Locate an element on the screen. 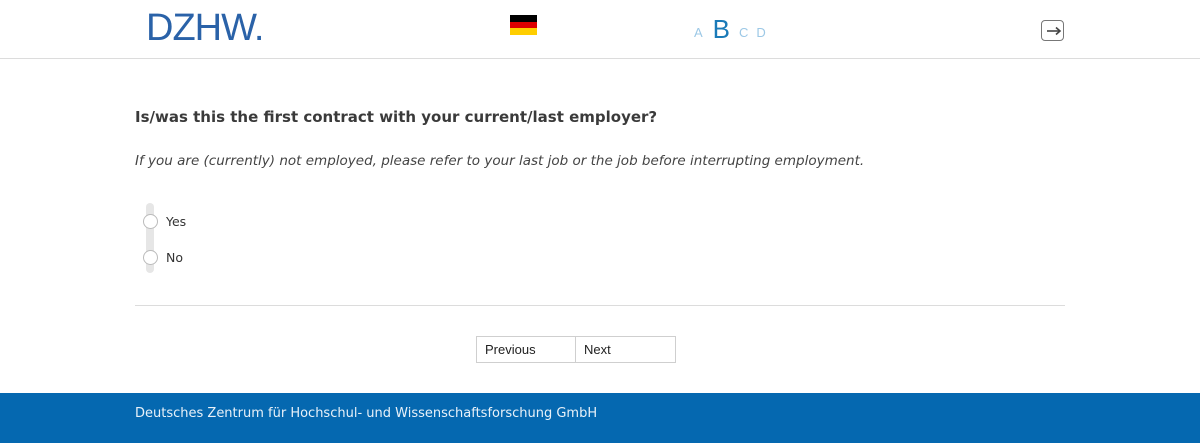 The width and height of the screenshot is (1200, 443). option-label-no: No is located at coordinates (174, 257).